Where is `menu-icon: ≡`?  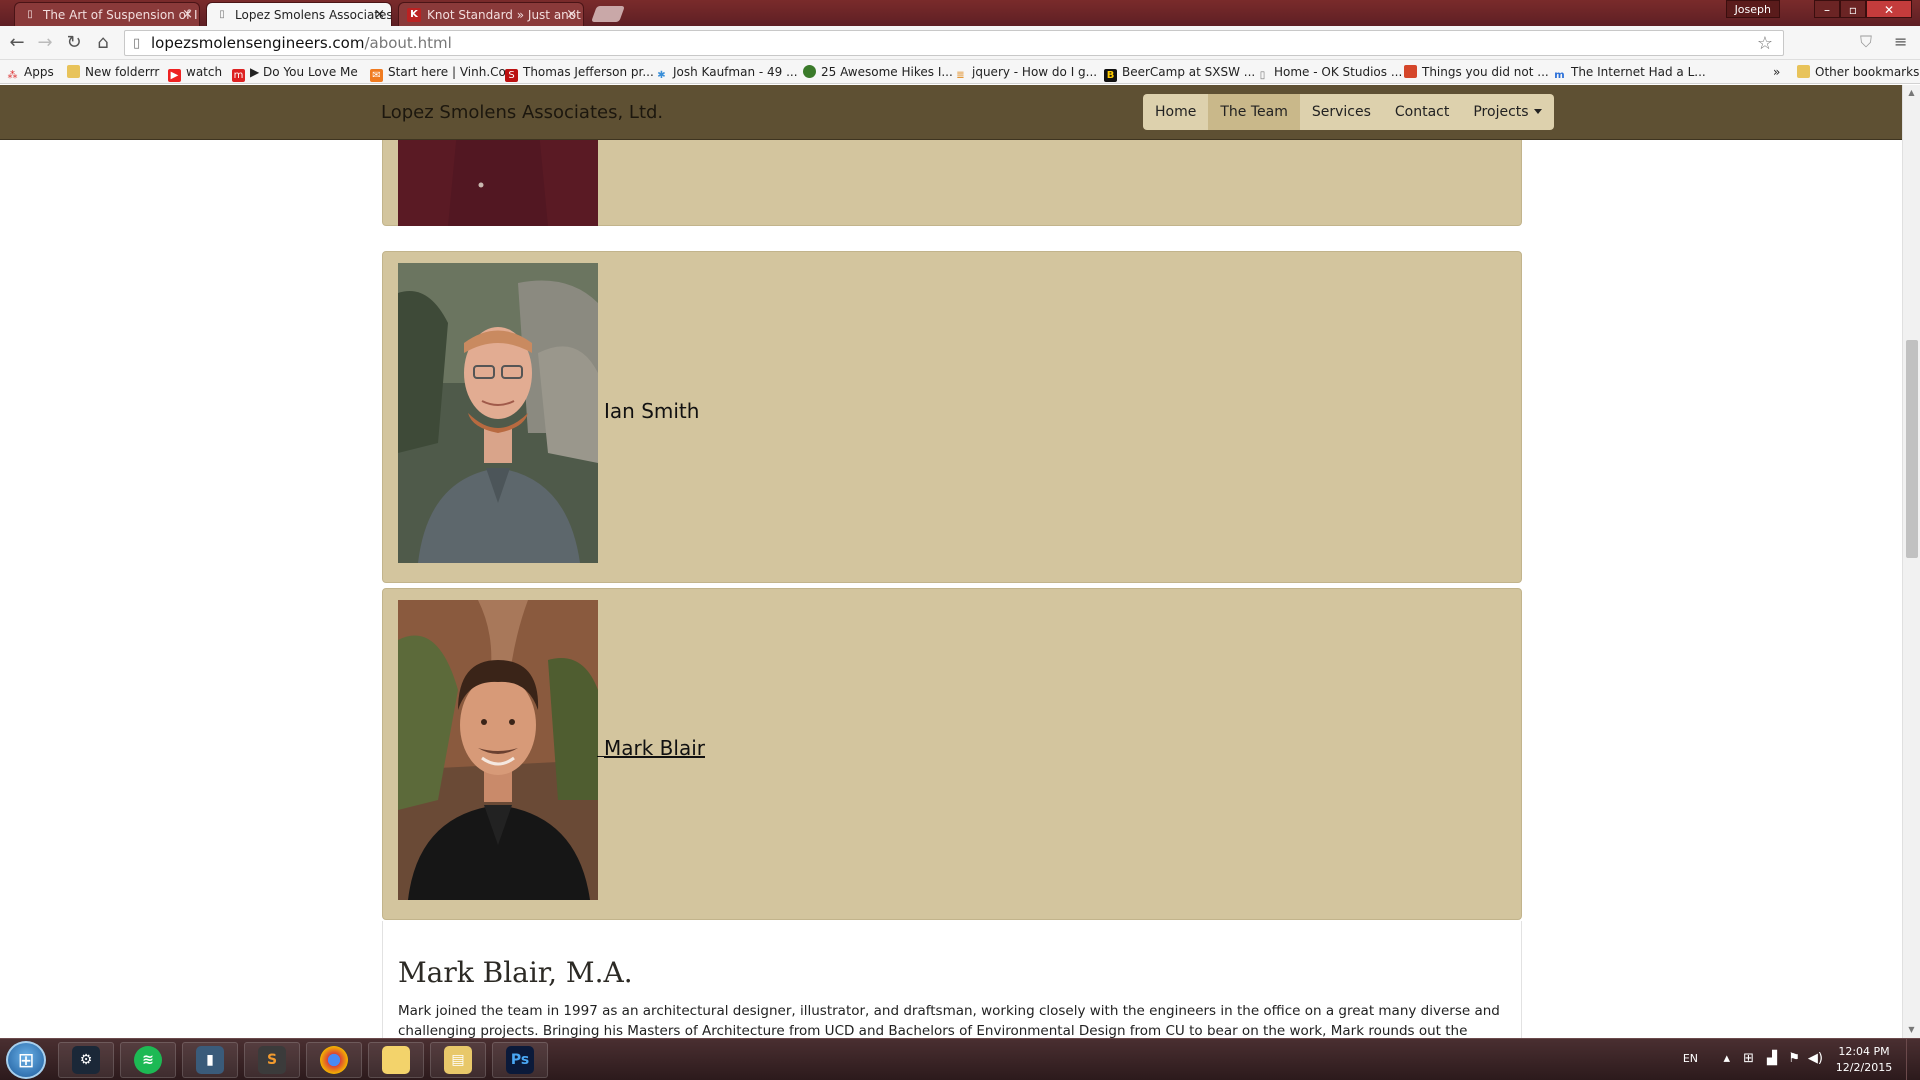
menu-icon: ≡ is located at coordinates (1900, 41).